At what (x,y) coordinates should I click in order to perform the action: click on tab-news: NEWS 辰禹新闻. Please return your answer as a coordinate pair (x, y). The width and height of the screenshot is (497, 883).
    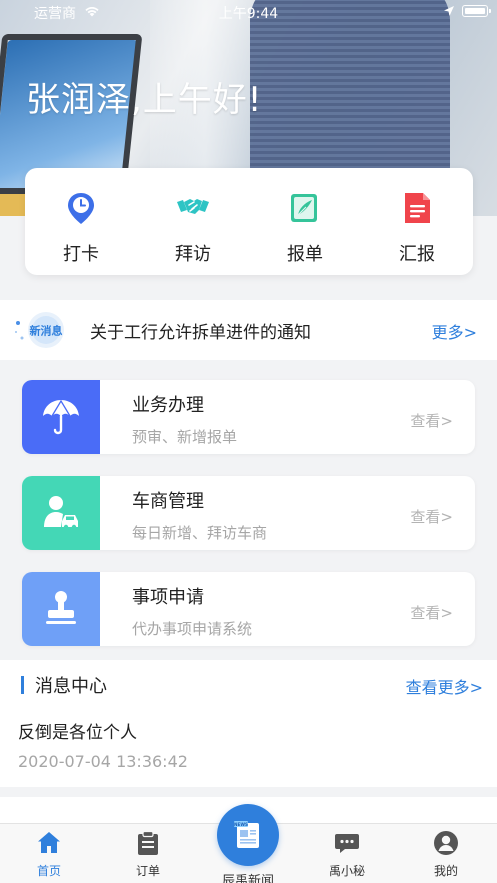
    Looking at the image, I should click on (248, 843).